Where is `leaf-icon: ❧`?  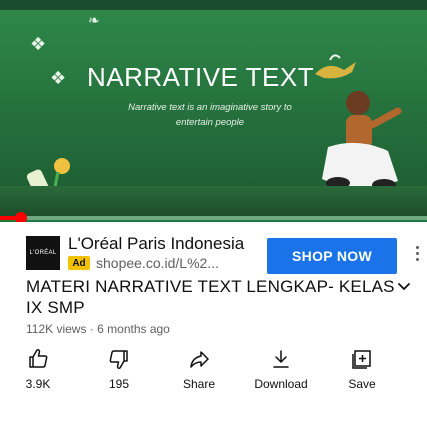
leaf-icon: ❧ is located at coordinates (94, 20).